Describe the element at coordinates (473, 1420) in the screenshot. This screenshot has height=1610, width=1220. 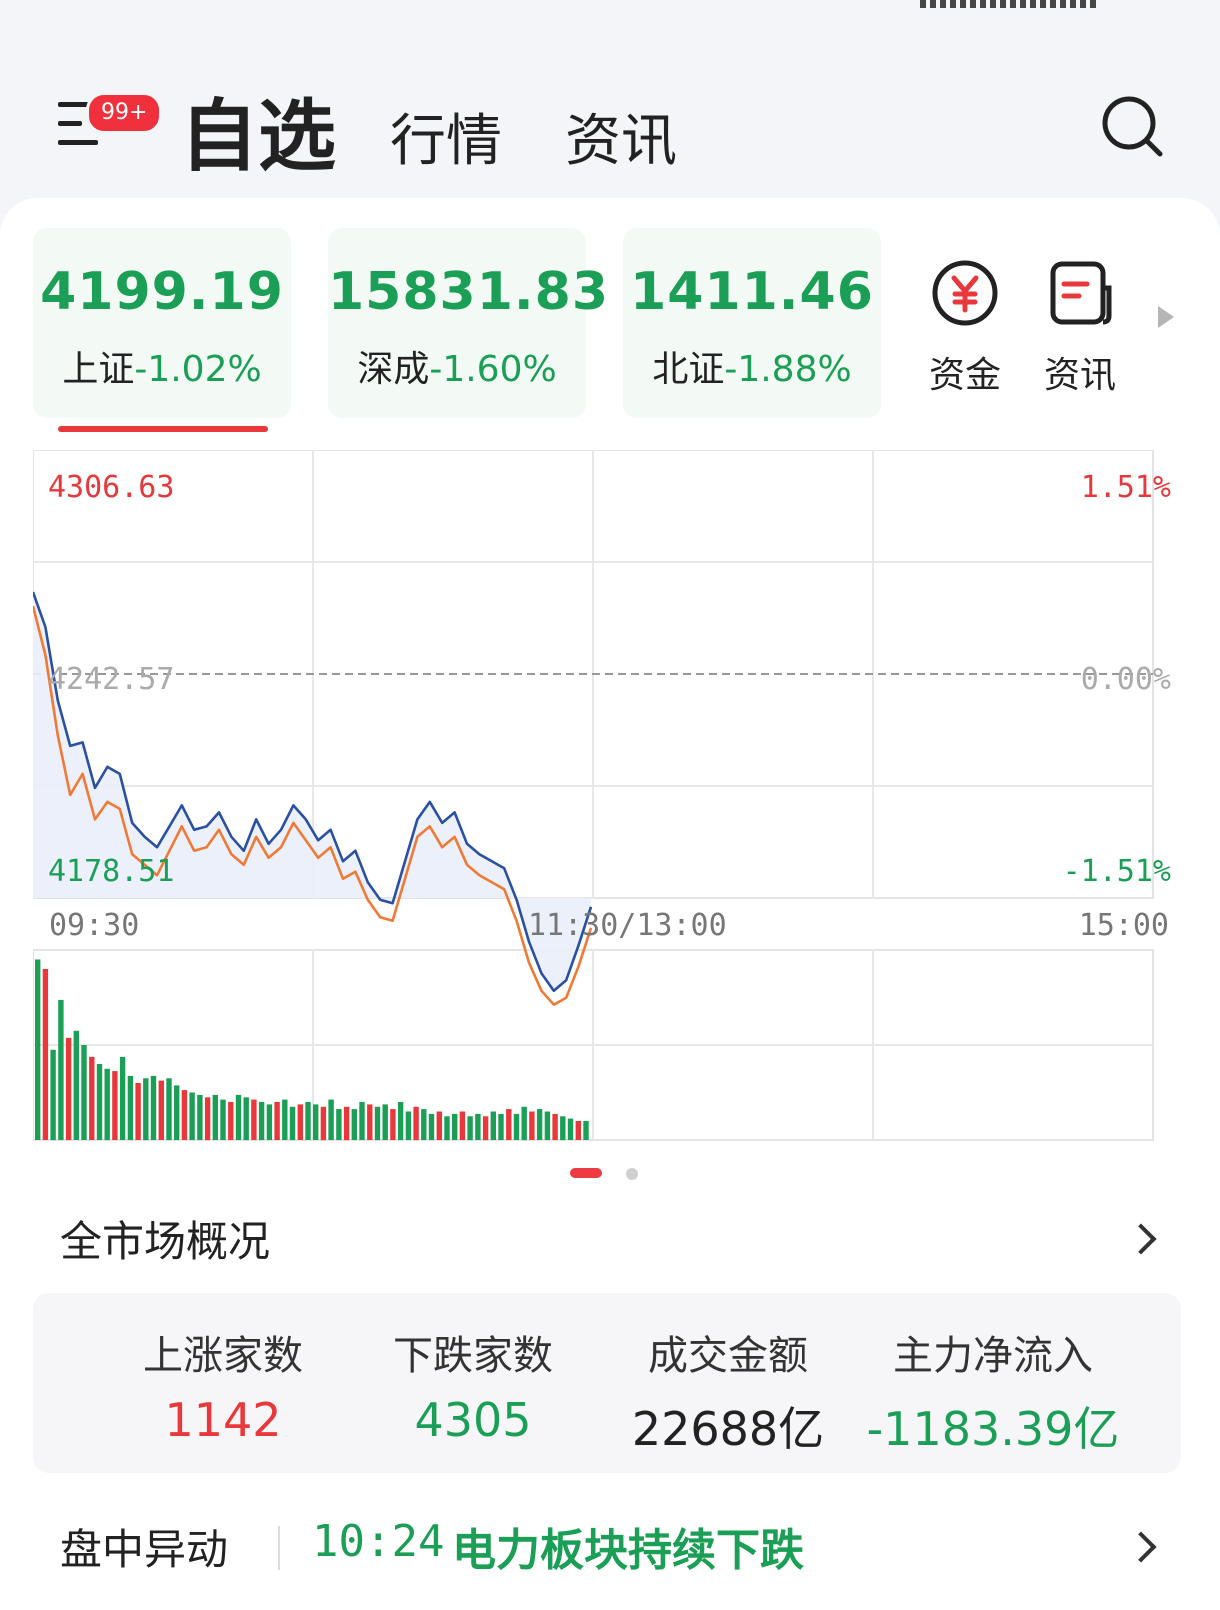
I see `stat-value: 4305` at that location.